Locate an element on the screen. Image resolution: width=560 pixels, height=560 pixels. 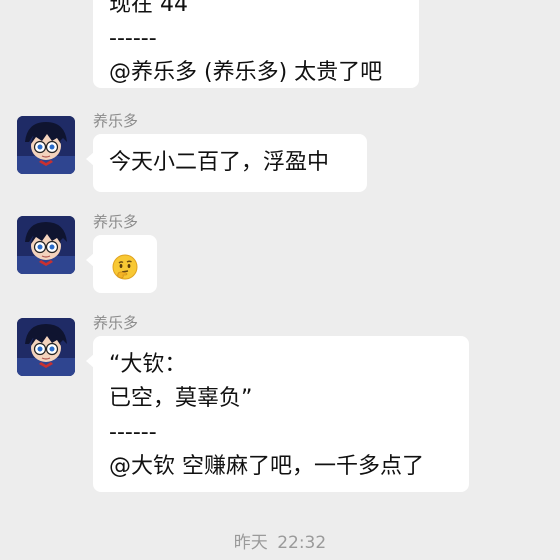
message-bubble: 现在 44 ------ @养乐多 (养乐多) 太贵了吧 is located at coordinates (256, 44).